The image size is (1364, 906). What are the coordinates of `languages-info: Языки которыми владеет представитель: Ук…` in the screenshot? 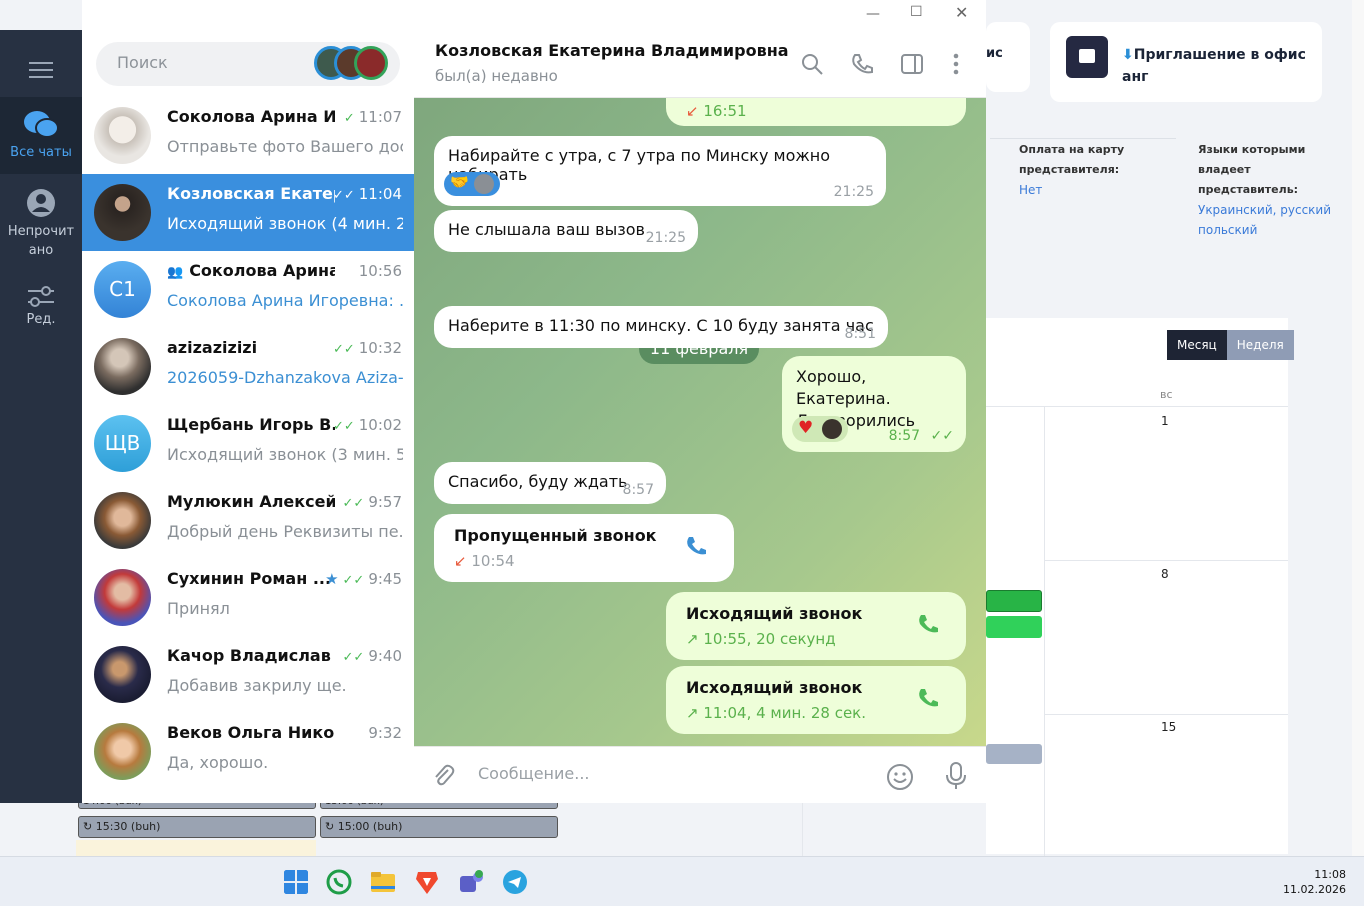 It's located at (1265, 190).